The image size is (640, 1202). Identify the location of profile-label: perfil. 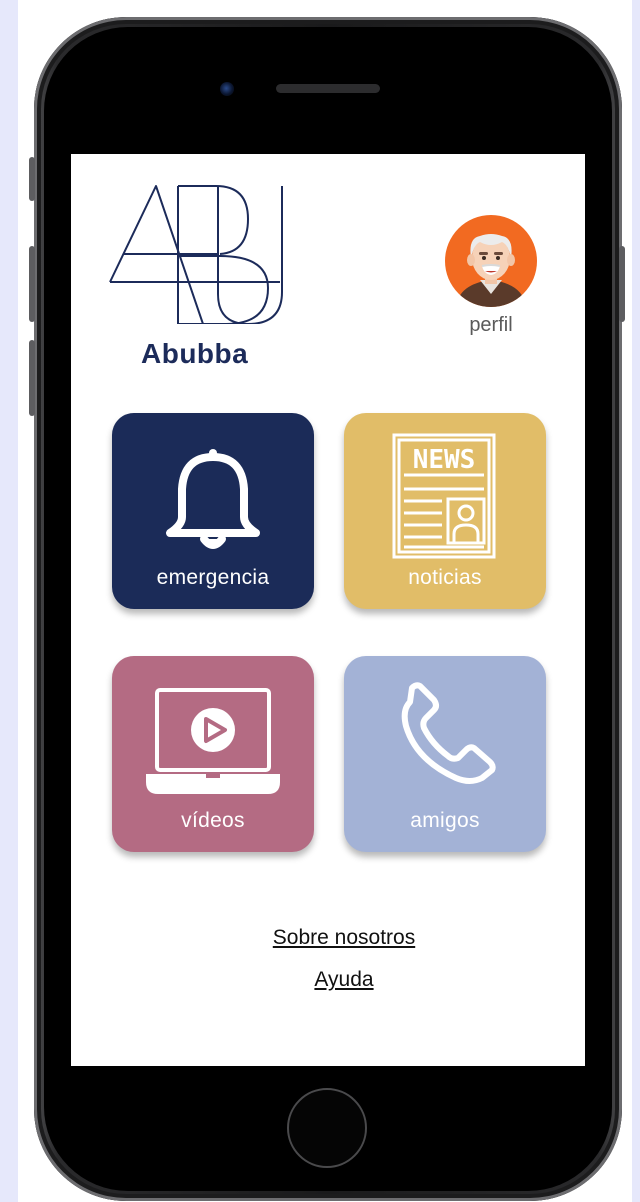
(491, 325).